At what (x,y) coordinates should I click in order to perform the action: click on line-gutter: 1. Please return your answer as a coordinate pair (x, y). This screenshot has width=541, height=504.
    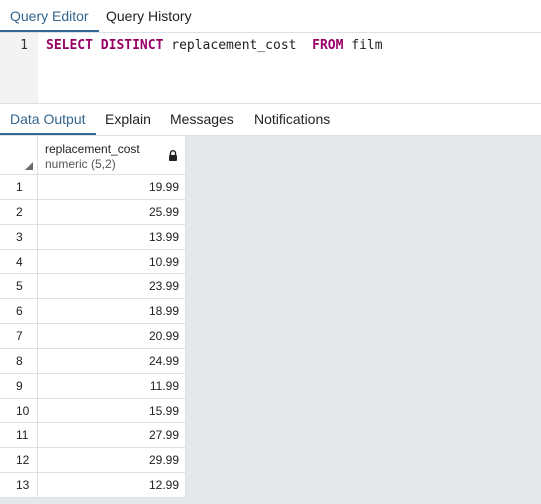
    Looking at the image, I should click on (19, 68).